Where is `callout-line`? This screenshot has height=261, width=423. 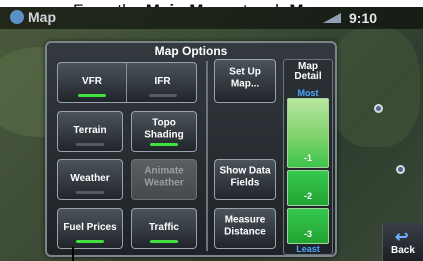 callout-line is located at coordinates (73, 254).